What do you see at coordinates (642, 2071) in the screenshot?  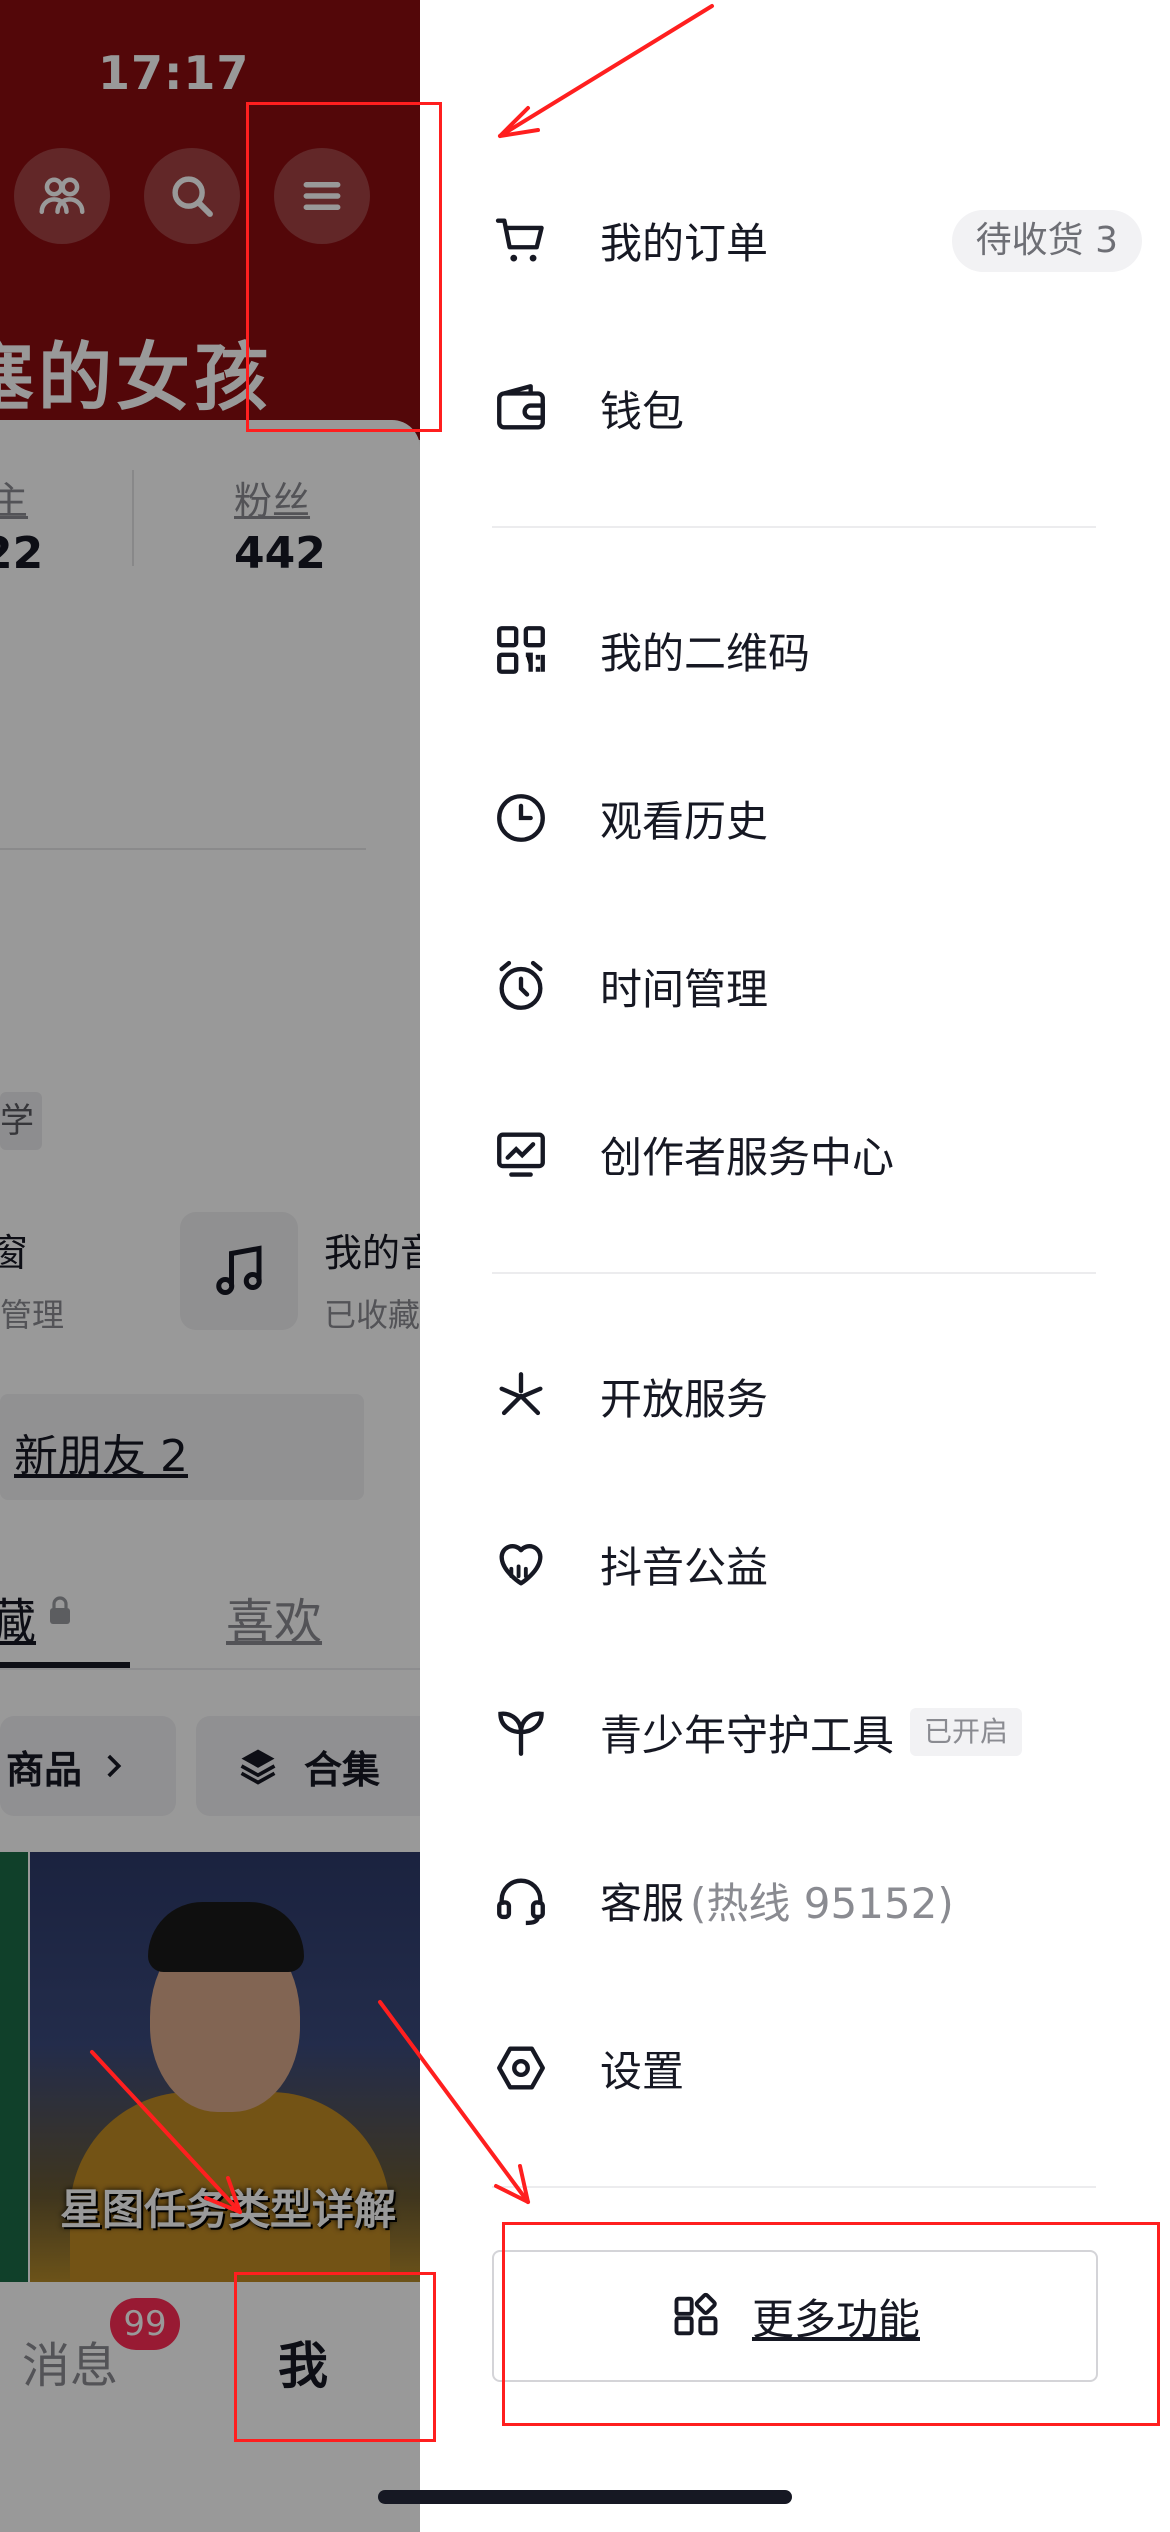 I see `menu-item-label: 设置` at bounding box center [642, 2071].